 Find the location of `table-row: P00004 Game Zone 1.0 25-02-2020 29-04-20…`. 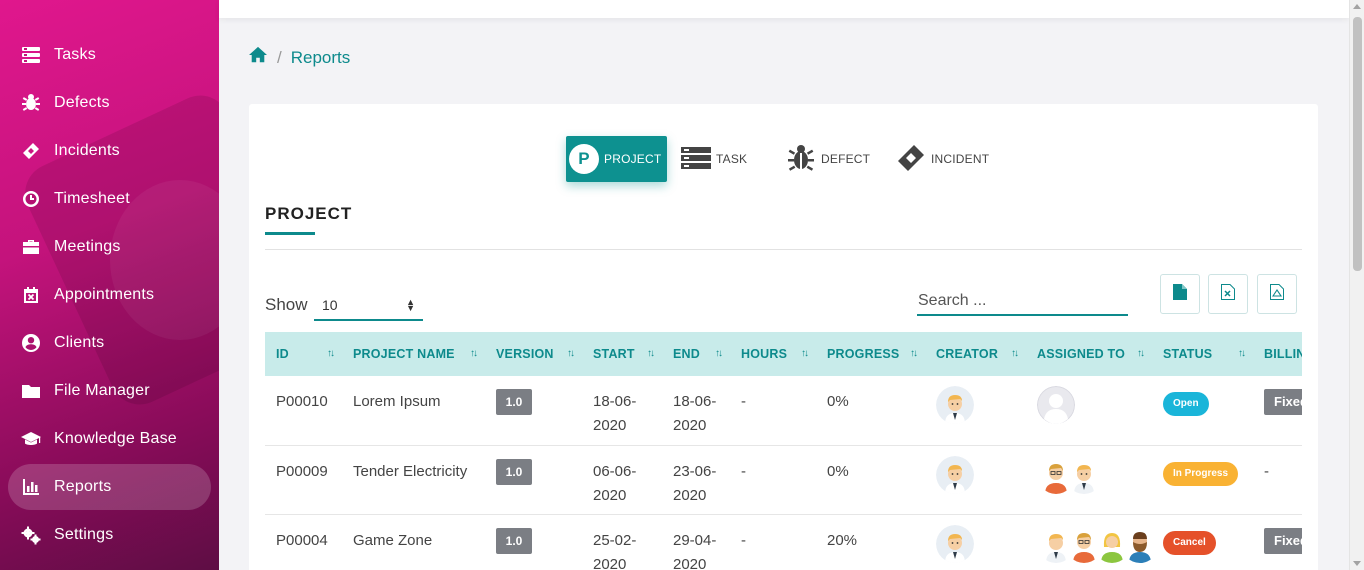

table-row: P00004 Game Zone 1.0 25-02-2020 29-04-20… is located at coordinates (783, 542).